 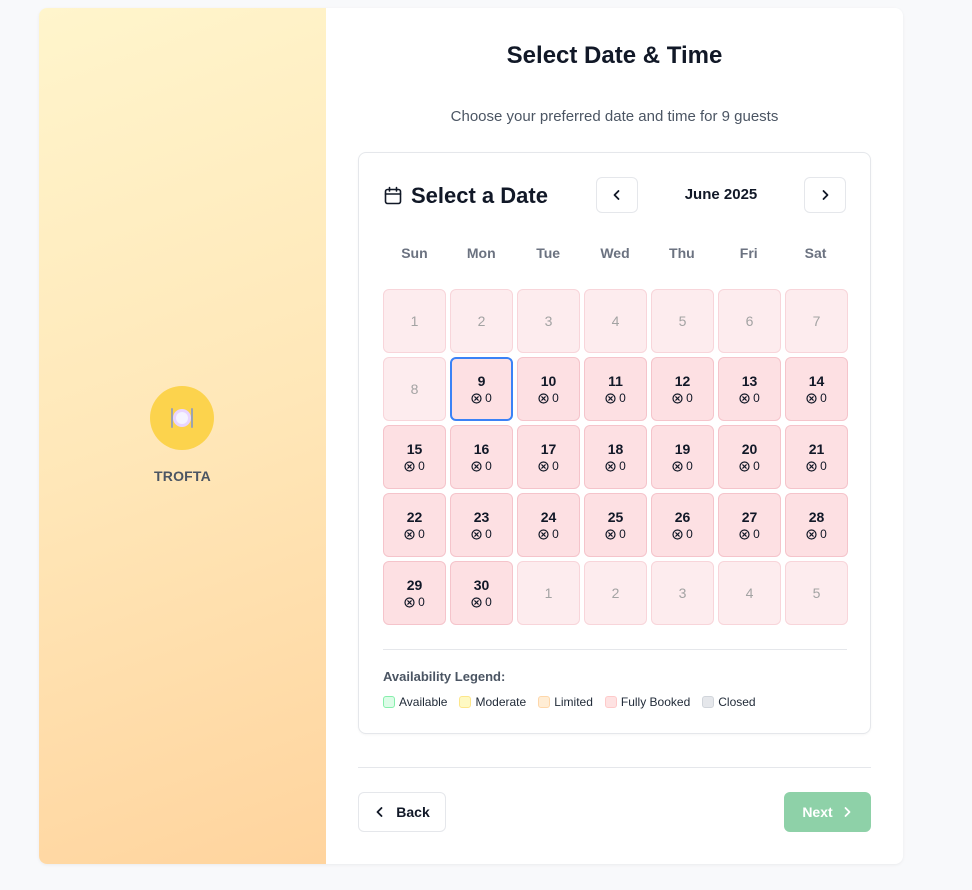 What do you see at coordinates (481, 585) in the screenshot?
I see `day-number: 30` at bounding box center [481, 585].